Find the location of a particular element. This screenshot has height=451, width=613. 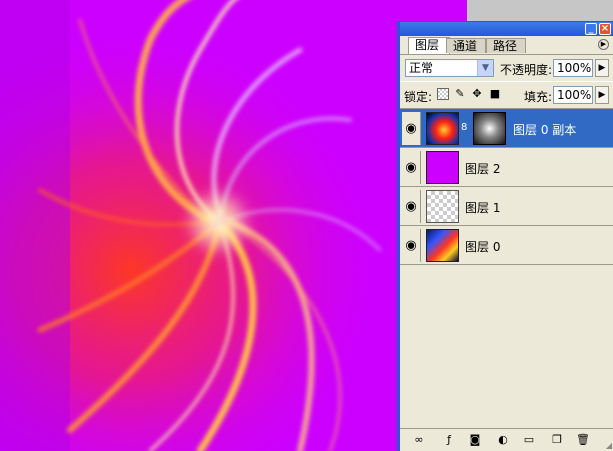

panel-tabs: 图层 通道 路径 ▶ is located at coordinates (506, 45).